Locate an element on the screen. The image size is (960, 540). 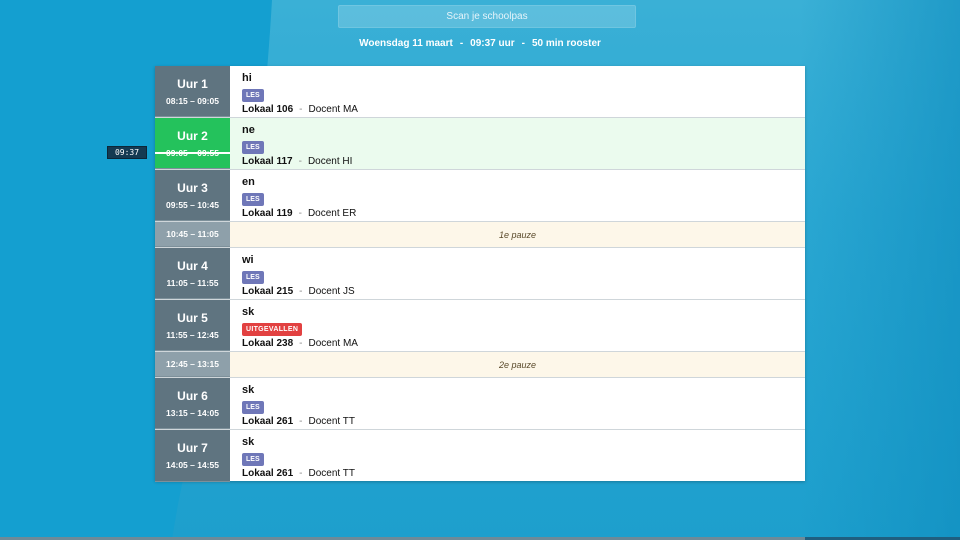
cancelled-badge: UITGEVALLEN is located at coordinates (272, 329).